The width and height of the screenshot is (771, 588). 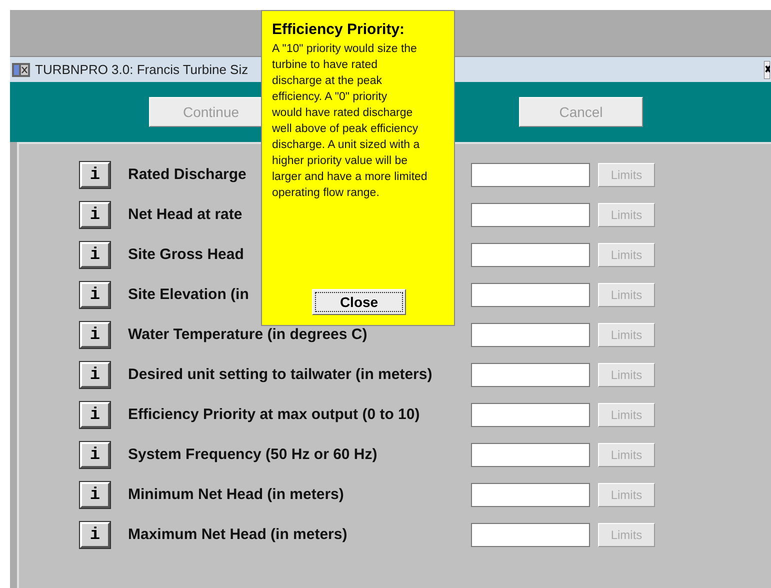 What do you see at coordinates (359, 302) in the screenshot?
I see `close-button: Close` at bounding box center [359, 302].